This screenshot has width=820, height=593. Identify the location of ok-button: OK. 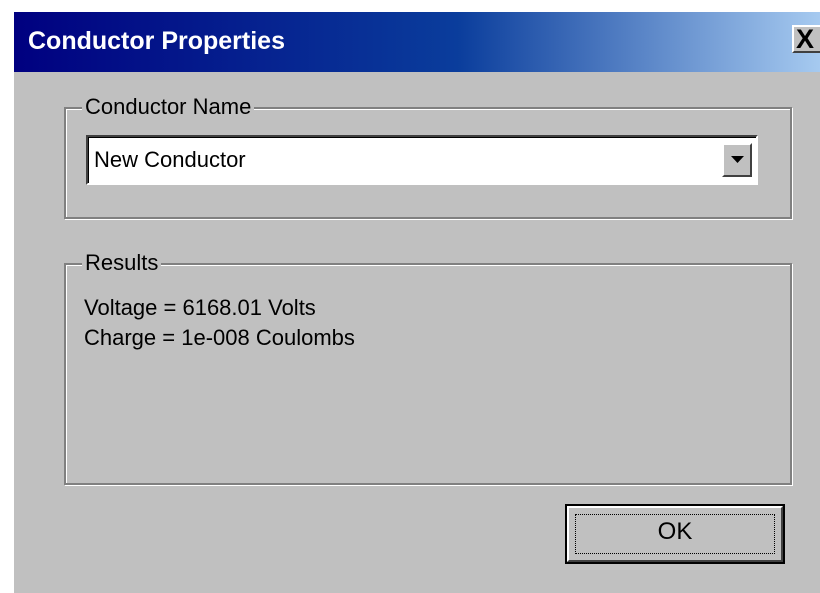
(675, 534).